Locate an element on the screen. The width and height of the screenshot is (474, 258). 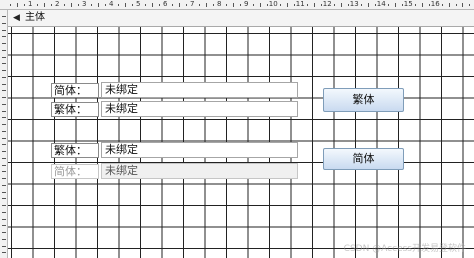
label-traditional-2: 繁体： is located at coordinates (75, 150).